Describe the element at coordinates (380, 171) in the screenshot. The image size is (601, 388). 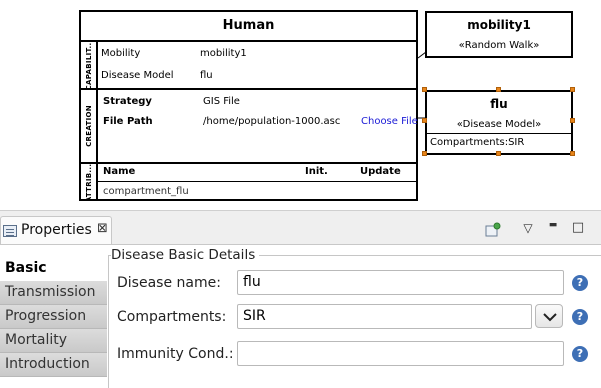
I see `attributes-header-update: Update` at that location.